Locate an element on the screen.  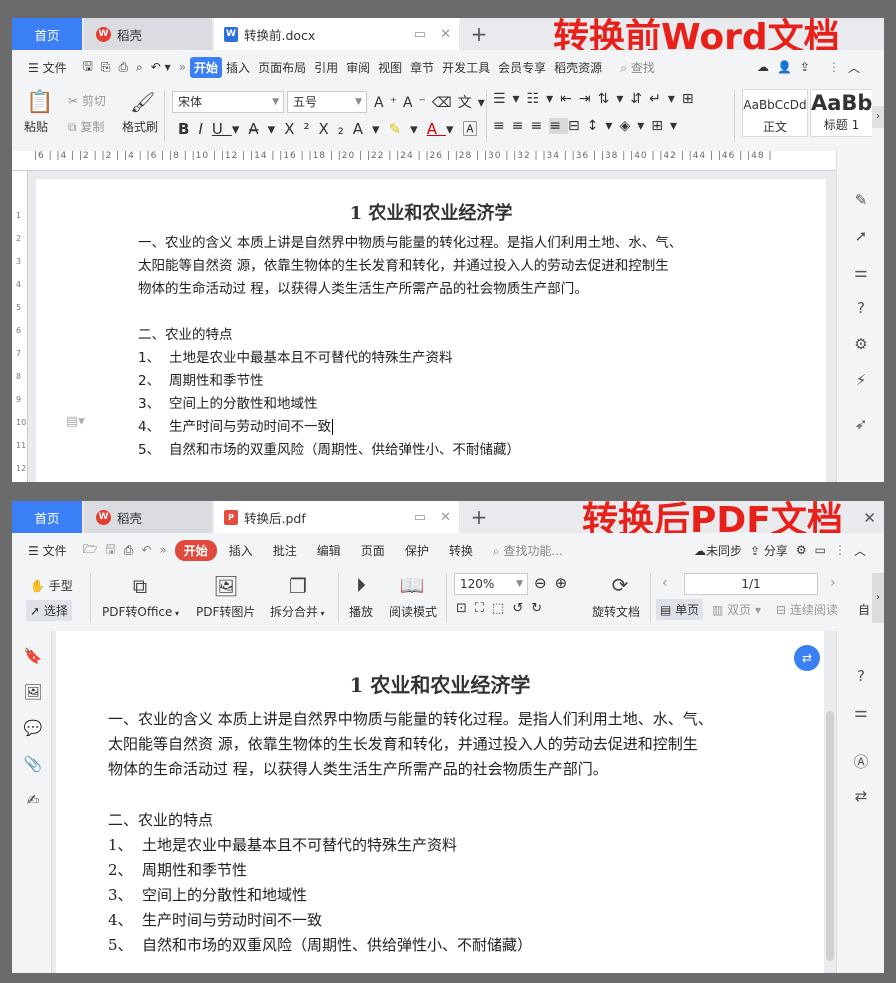
tab-restore-icon: ▭ is located at coordinates (420, 517).